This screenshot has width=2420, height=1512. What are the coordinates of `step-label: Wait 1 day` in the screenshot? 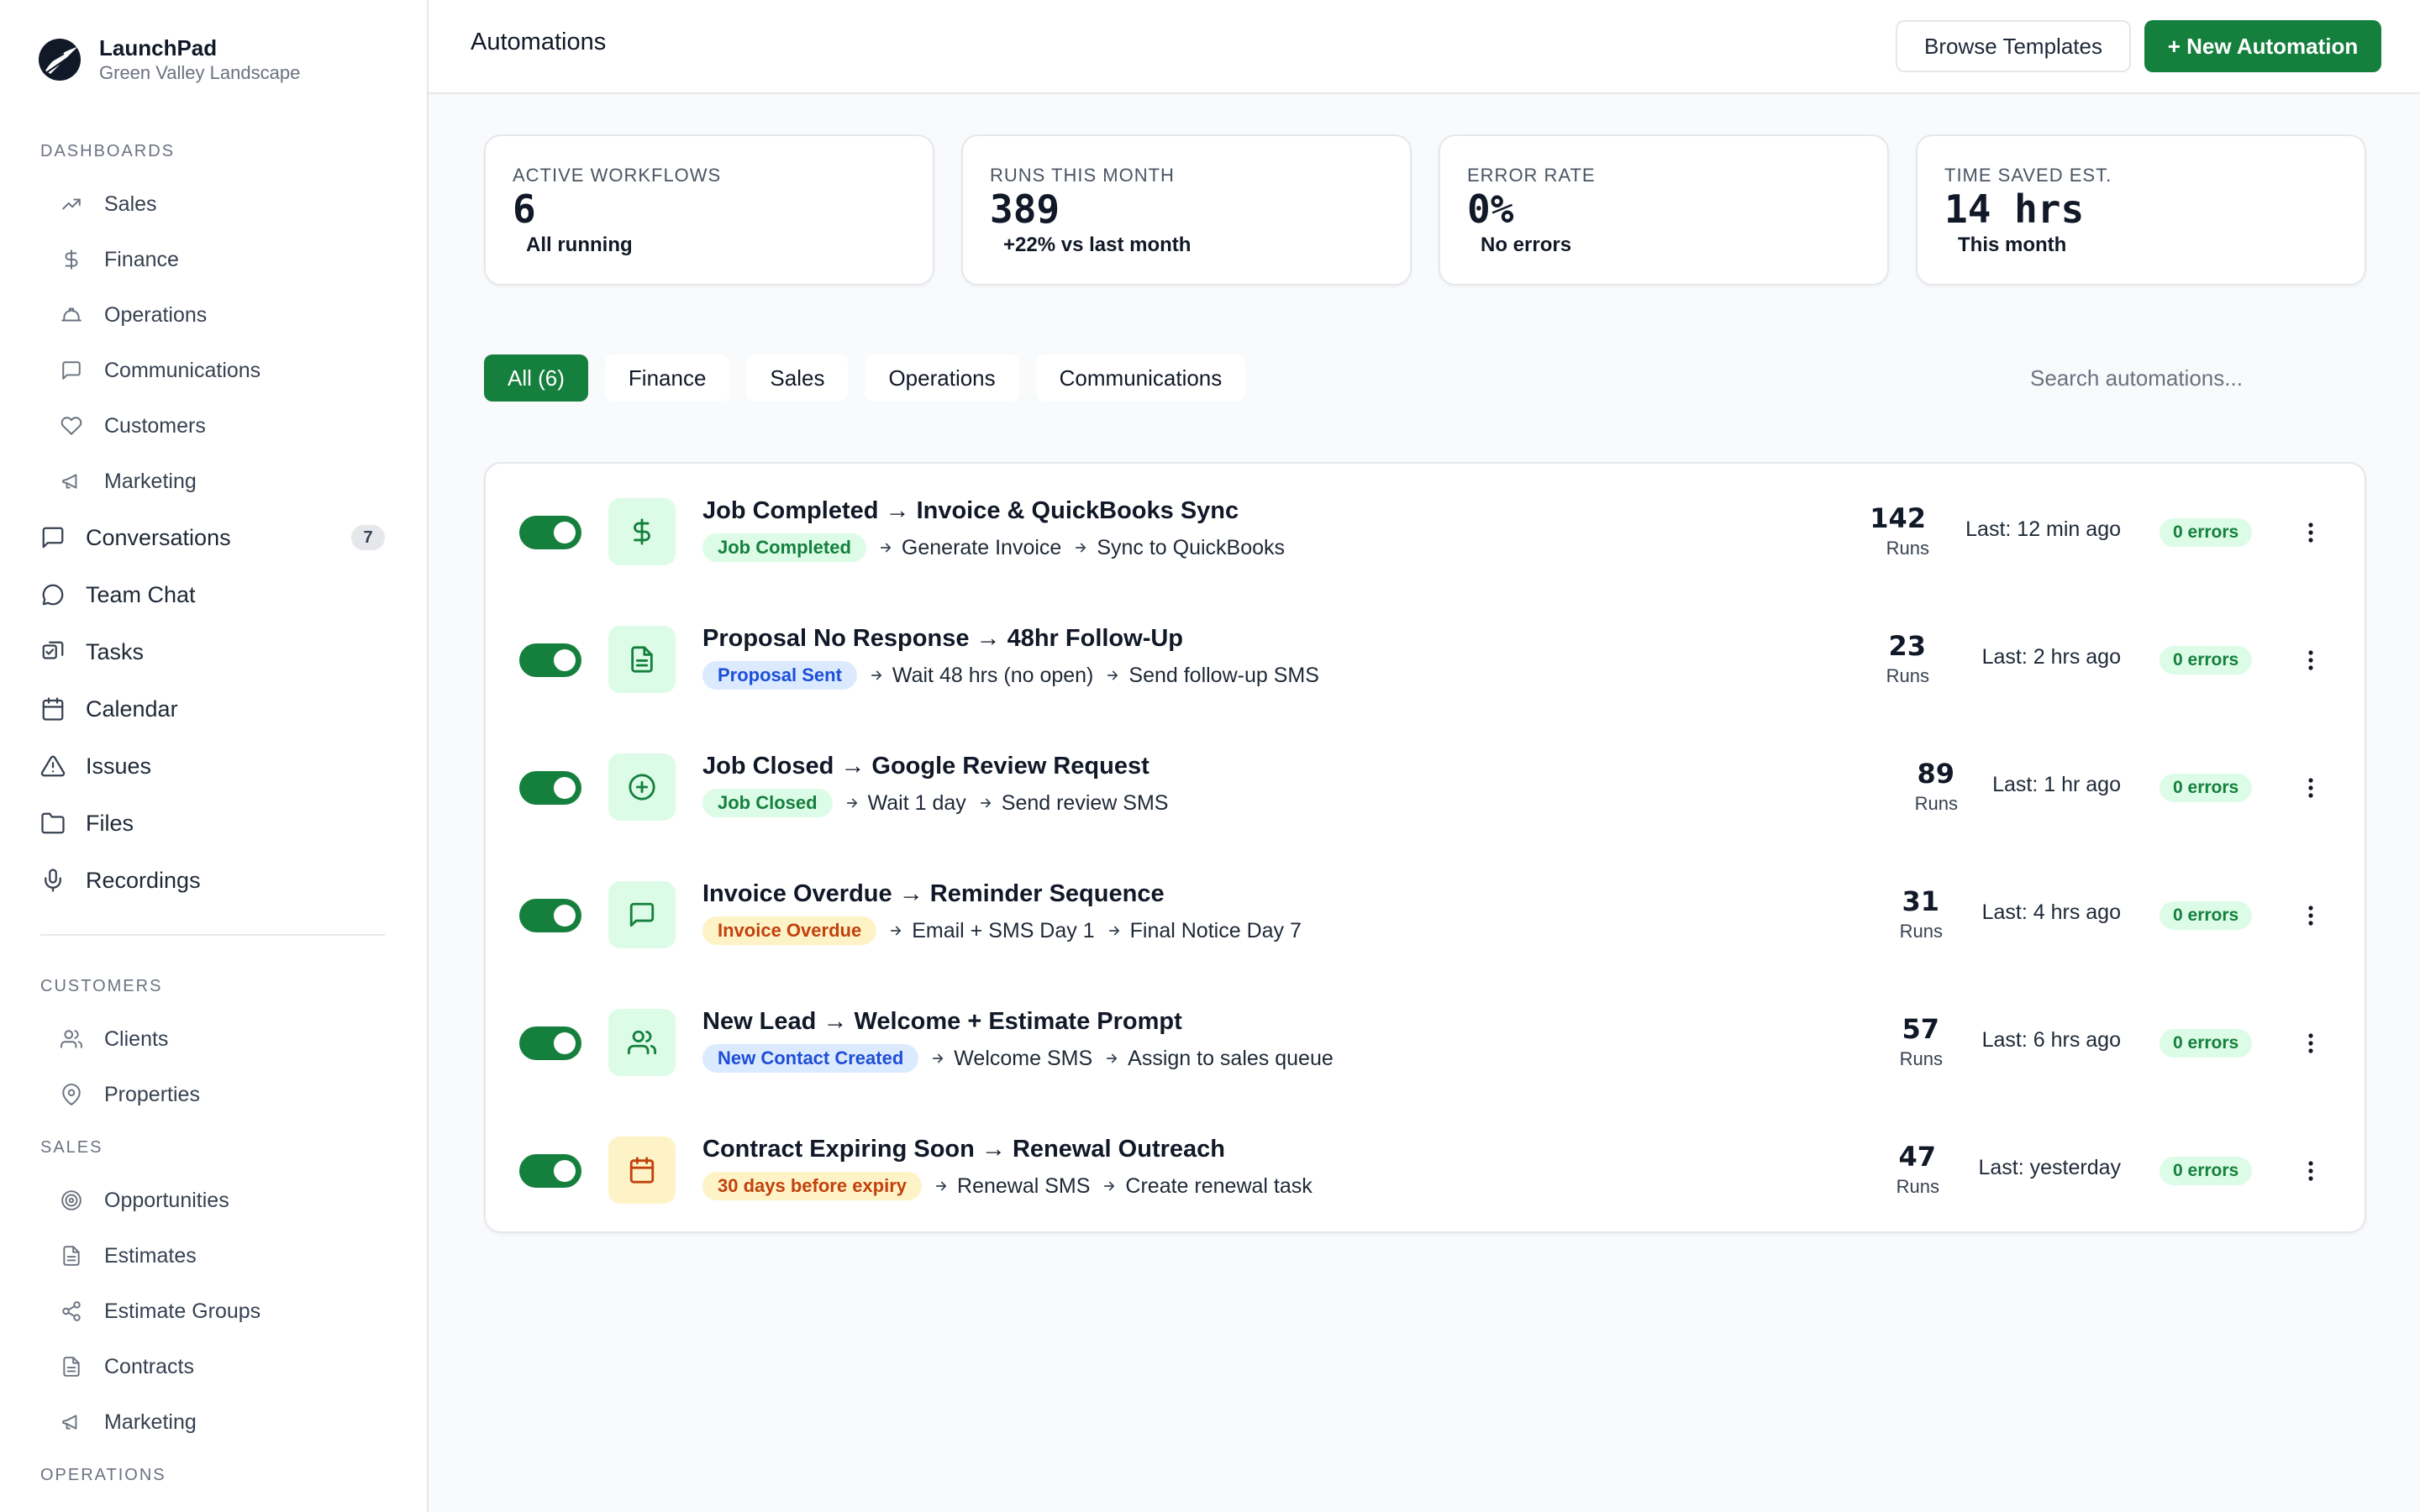 It's located at (916, 802).